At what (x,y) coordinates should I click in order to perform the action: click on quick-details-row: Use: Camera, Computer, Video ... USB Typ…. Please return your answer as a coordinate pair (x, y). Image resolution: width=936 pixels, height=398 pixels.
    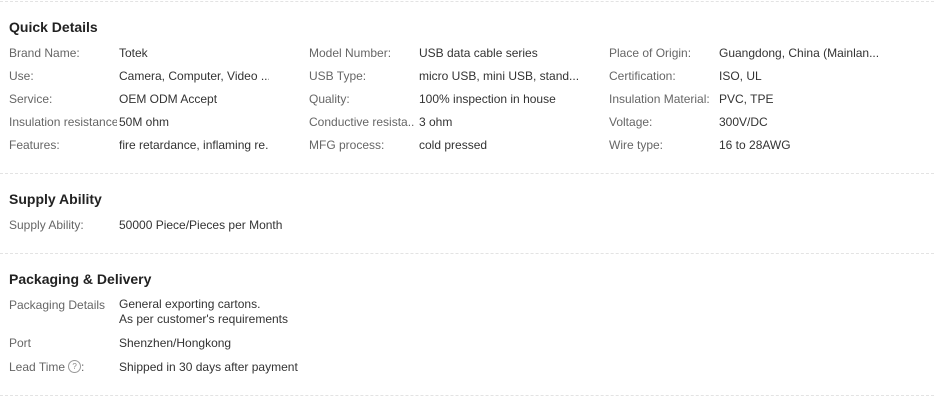
    Looking at the image, I should click on (468, 76).